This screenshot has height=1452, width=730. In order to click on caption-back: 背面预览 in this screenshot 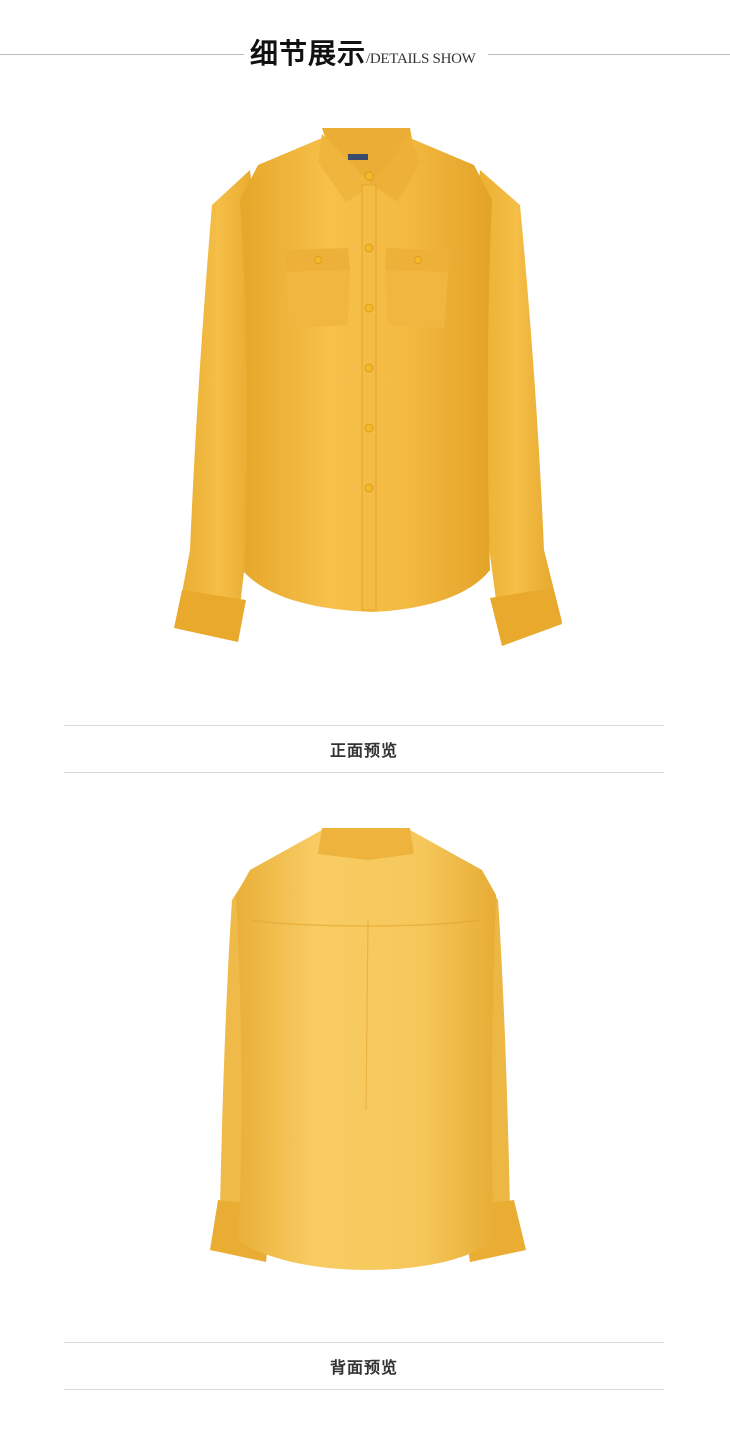, I will do `click(363, 1367)`.